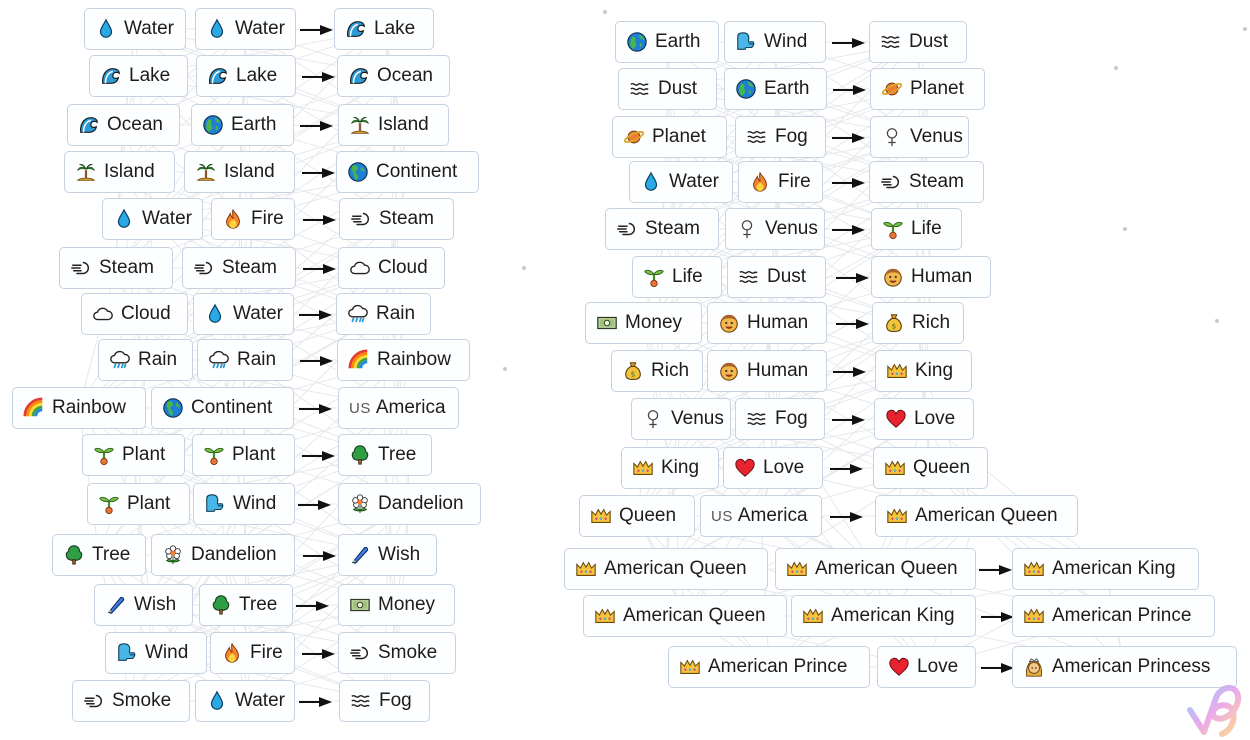 The image size is (1250, 740). I want to click on ingredient-b-element-chip: Rain, so click(245, 360).